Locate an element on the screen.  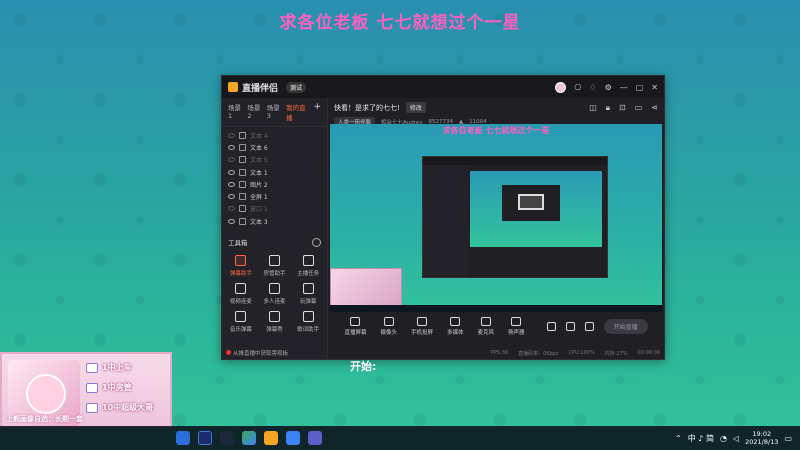
tool-play-danmaku: 玩弹幕 is located at coordinates (308, 294).